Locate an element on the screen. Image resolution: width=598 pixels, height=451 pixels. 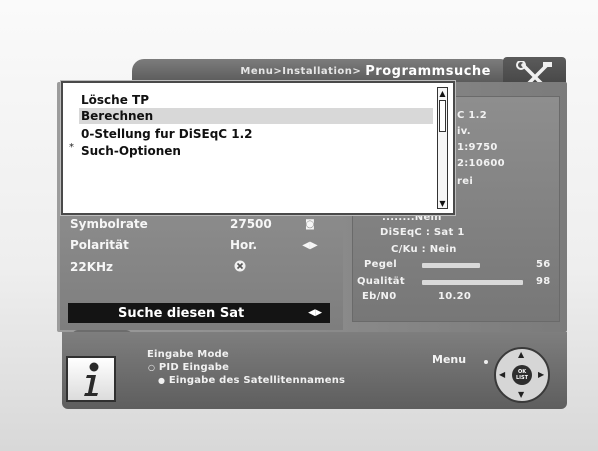
menu-label: Menu is located at coordinates (449, 359).